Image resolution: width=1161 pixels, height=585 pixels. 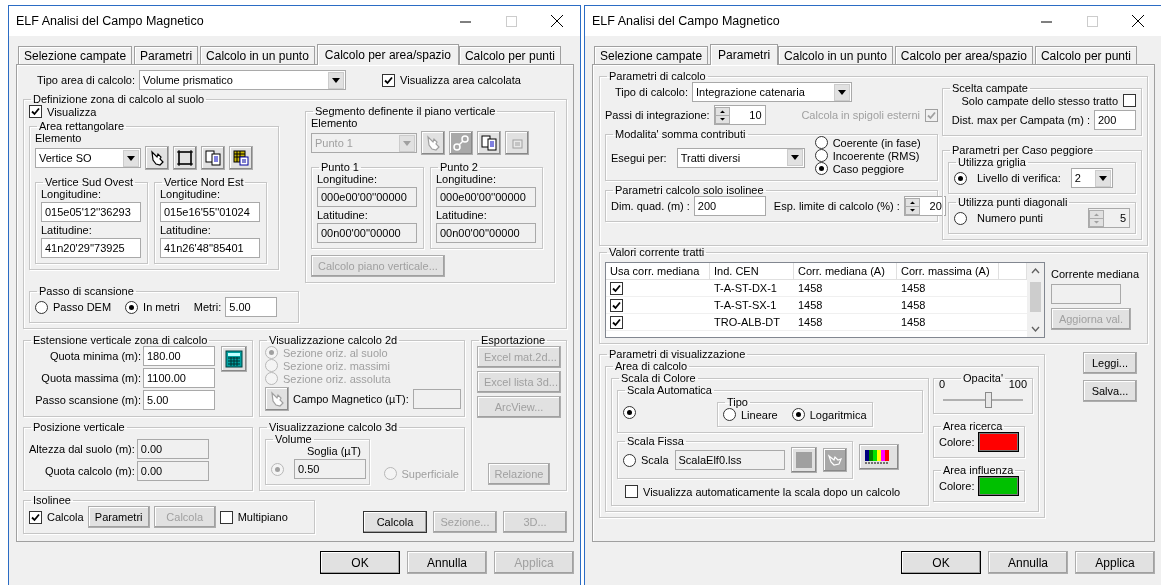 What do you see at coordinates (803, 460) in the screenshot?
I see `color-button` at bounding box center [803, 460].